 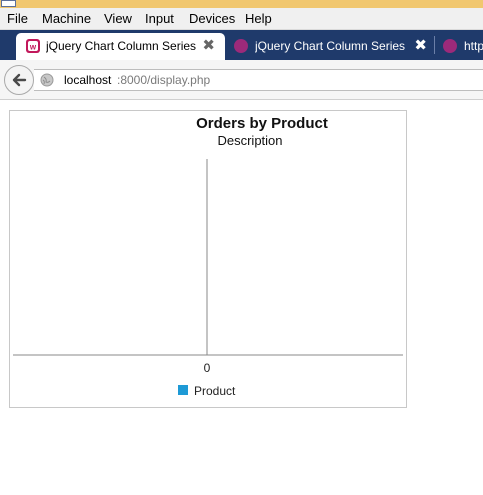 I want to click on menu-help: Help, so click(x=258, y=18).